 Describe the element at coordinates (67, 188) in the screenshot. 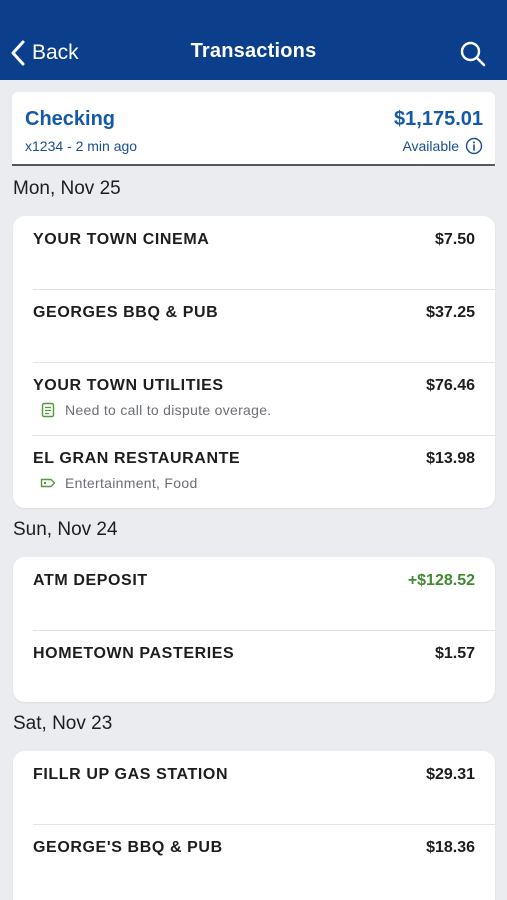

I see `date-header: Mon, Nov 25` at that location.